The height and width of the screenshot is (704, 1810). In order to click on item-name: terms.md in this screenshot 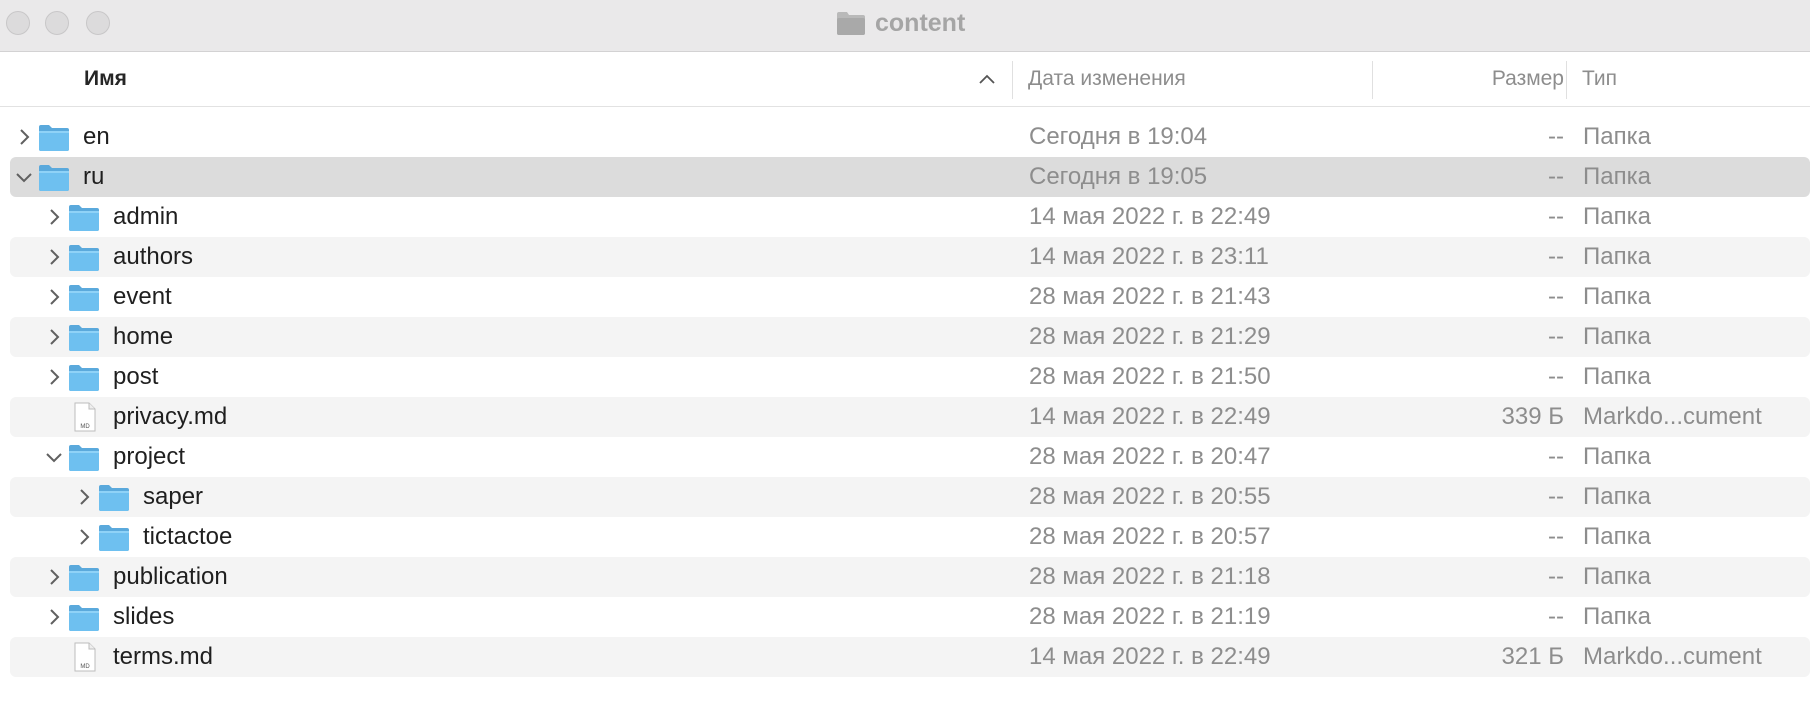, I will do `click(163, 656)`.